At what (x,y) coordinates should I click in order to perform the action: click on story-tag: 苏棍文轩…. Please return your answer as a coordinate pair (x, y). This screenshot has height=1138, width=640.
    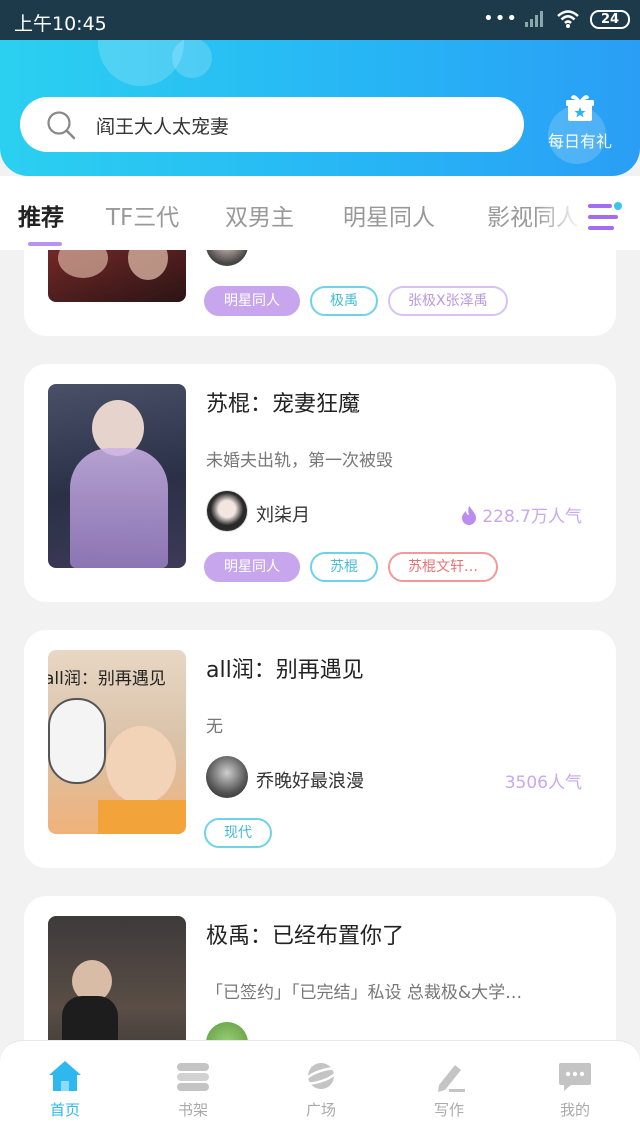
    Looking at the image, I should click on (443, 567).